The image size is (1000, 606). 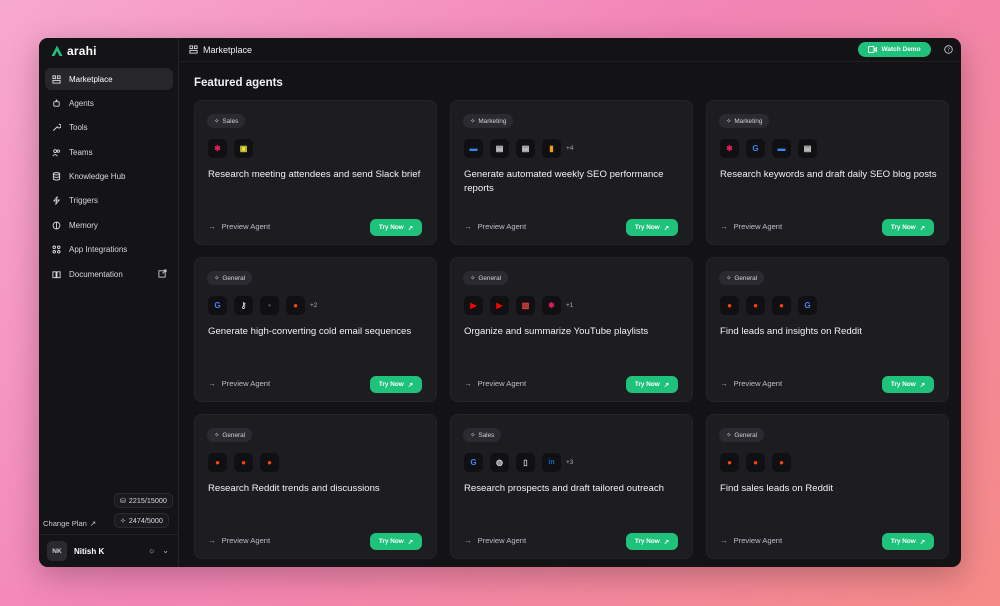 What do you see at coordinates (525, 305) in the screenshot?
I see `red-doc-icon: ▧` at bounding box center [525, 305].